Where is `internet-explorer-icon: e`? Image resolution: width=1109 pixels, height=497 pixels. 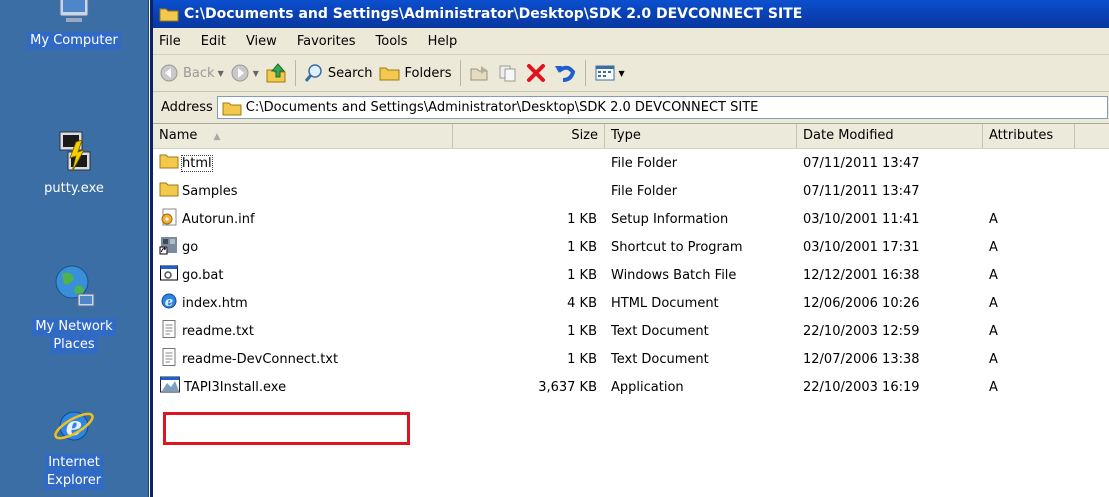
internet-explorer-icon: e is located at coordinates (74, 426).